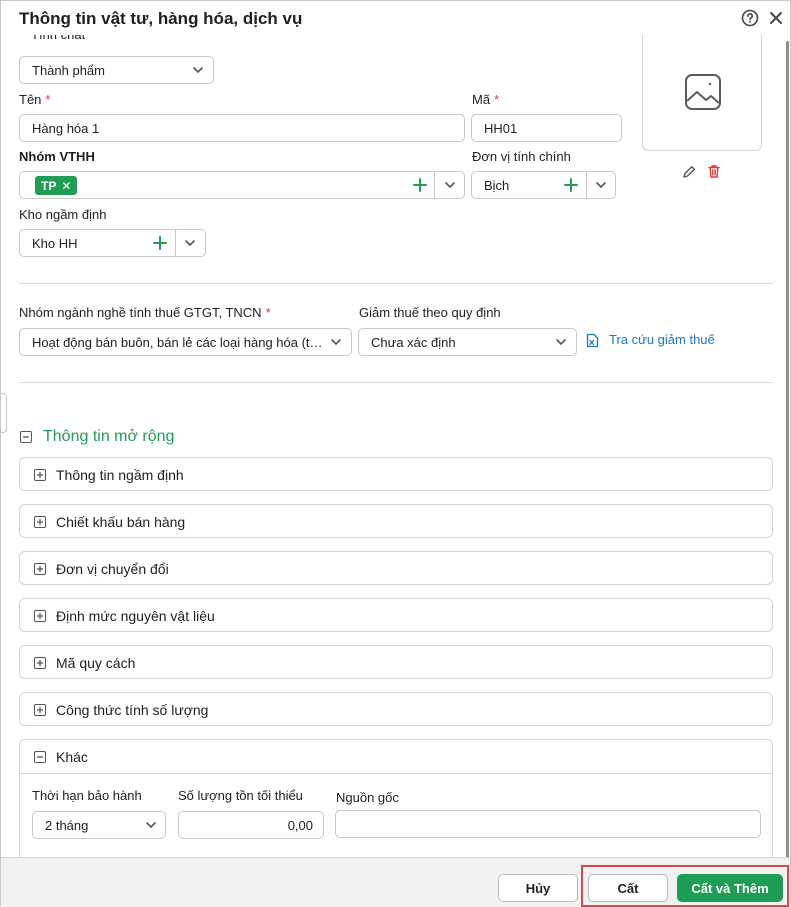 The width and height of the screenshot is (791, 907). Describe the element at coordinates (396, 568) in the screenshot. I see `accordion-don-vi-chuyen-doi: Đơn vị chuyển đổi` at that location.